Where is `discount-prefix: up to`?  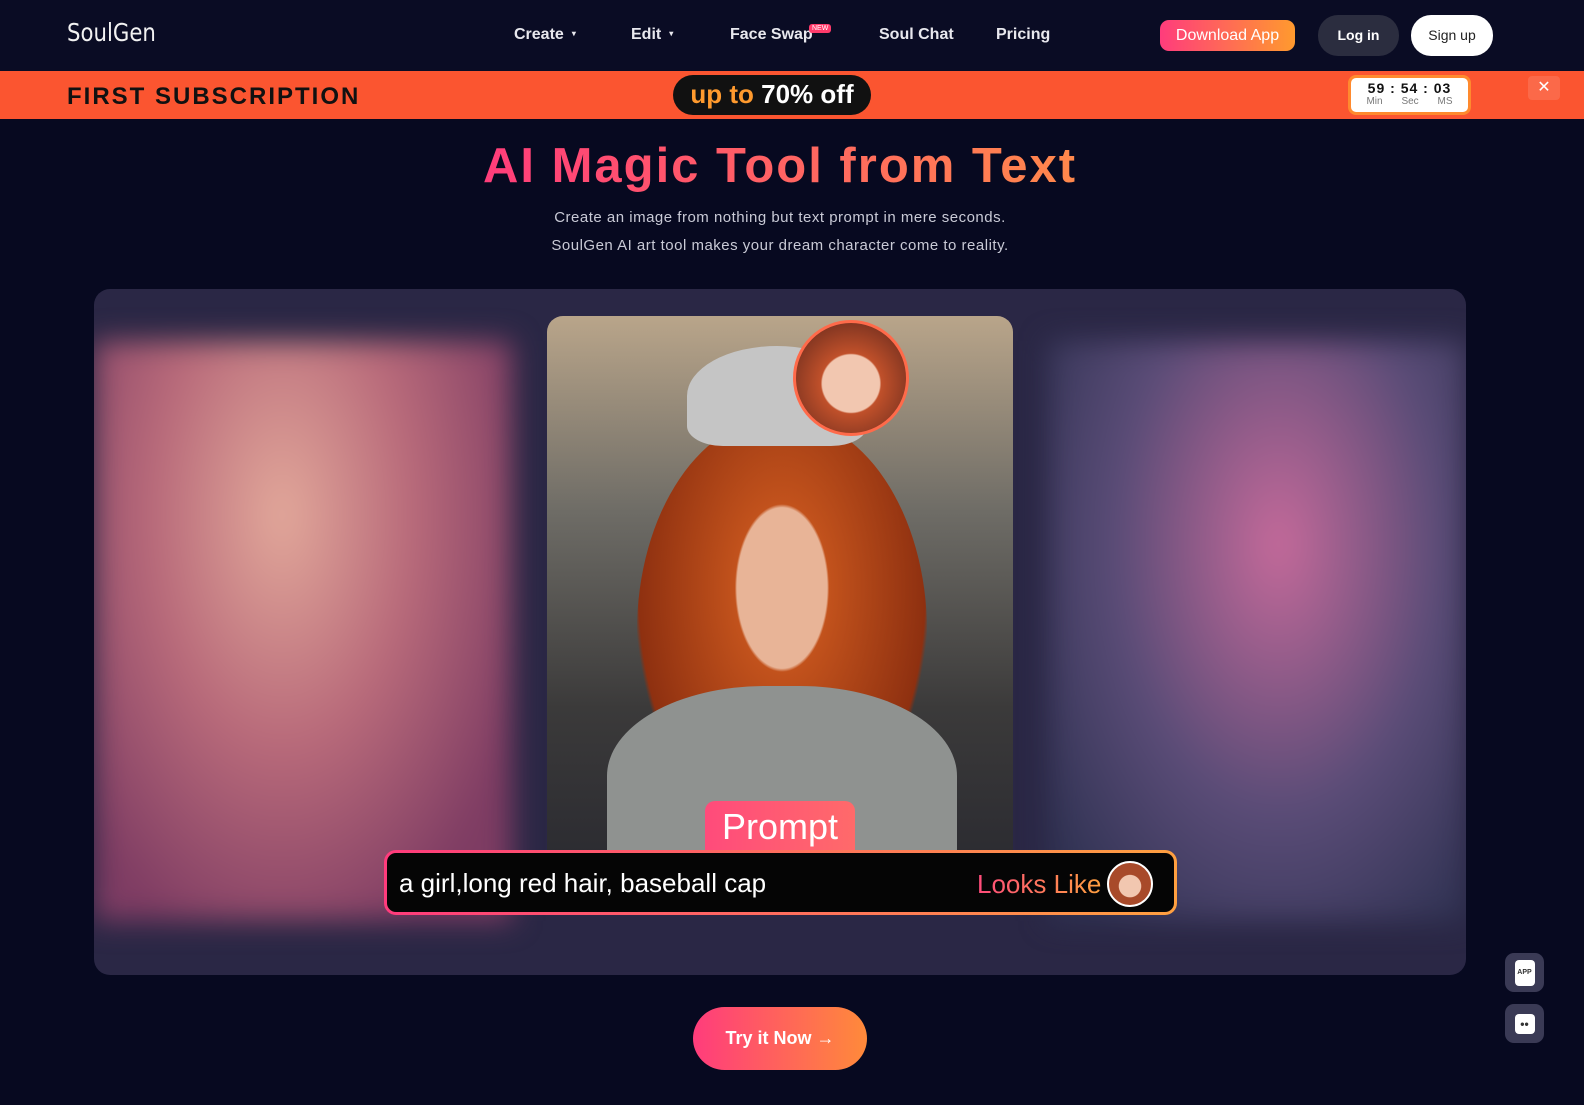 discount-prefix: up to is located at coordinates (722, 94).